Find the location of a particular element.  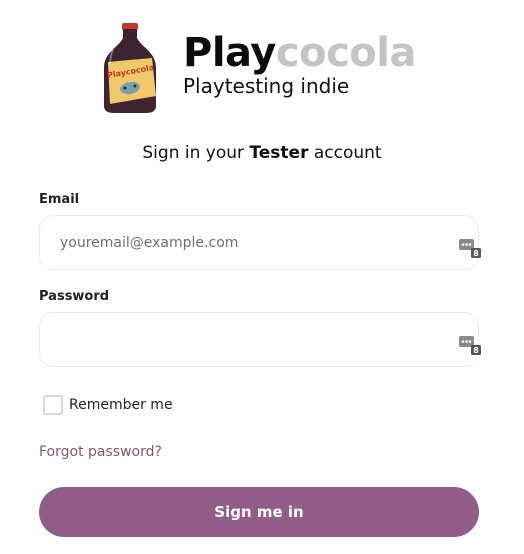

brand: Playcocola Playtesting indie is located at coordinates (299, 63).